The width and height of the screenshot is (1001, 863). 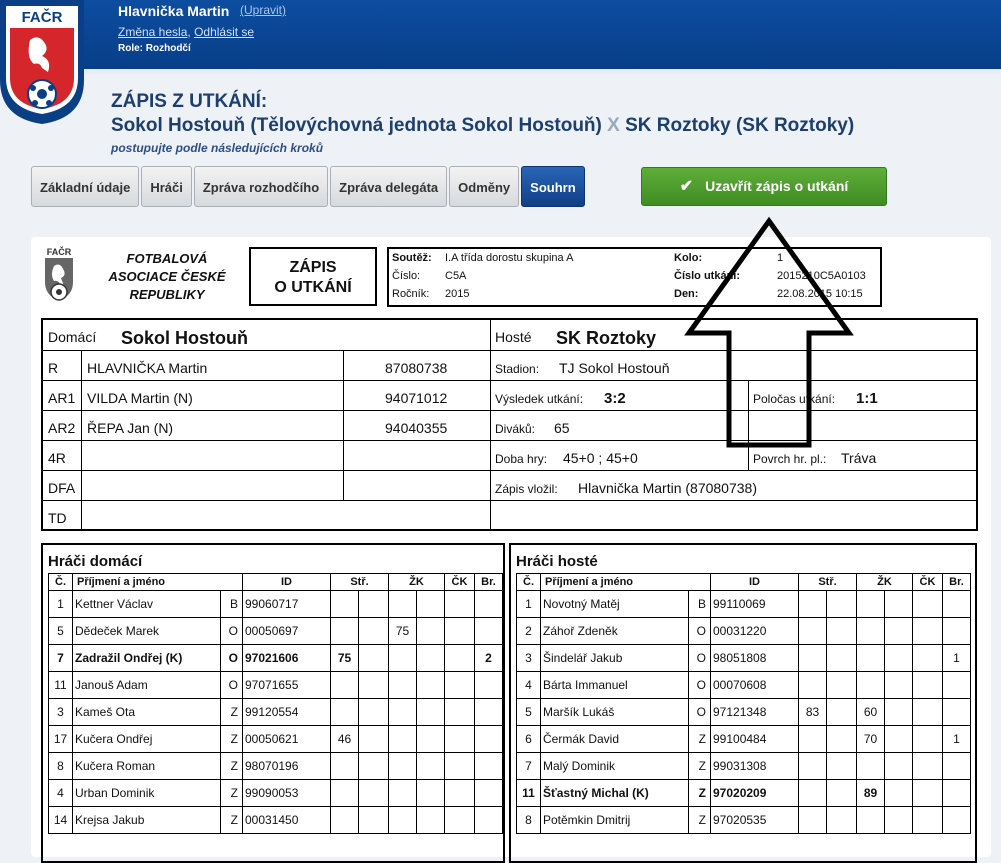 I want to click on table-cell: Čermák David, so click(x=614, y=739).